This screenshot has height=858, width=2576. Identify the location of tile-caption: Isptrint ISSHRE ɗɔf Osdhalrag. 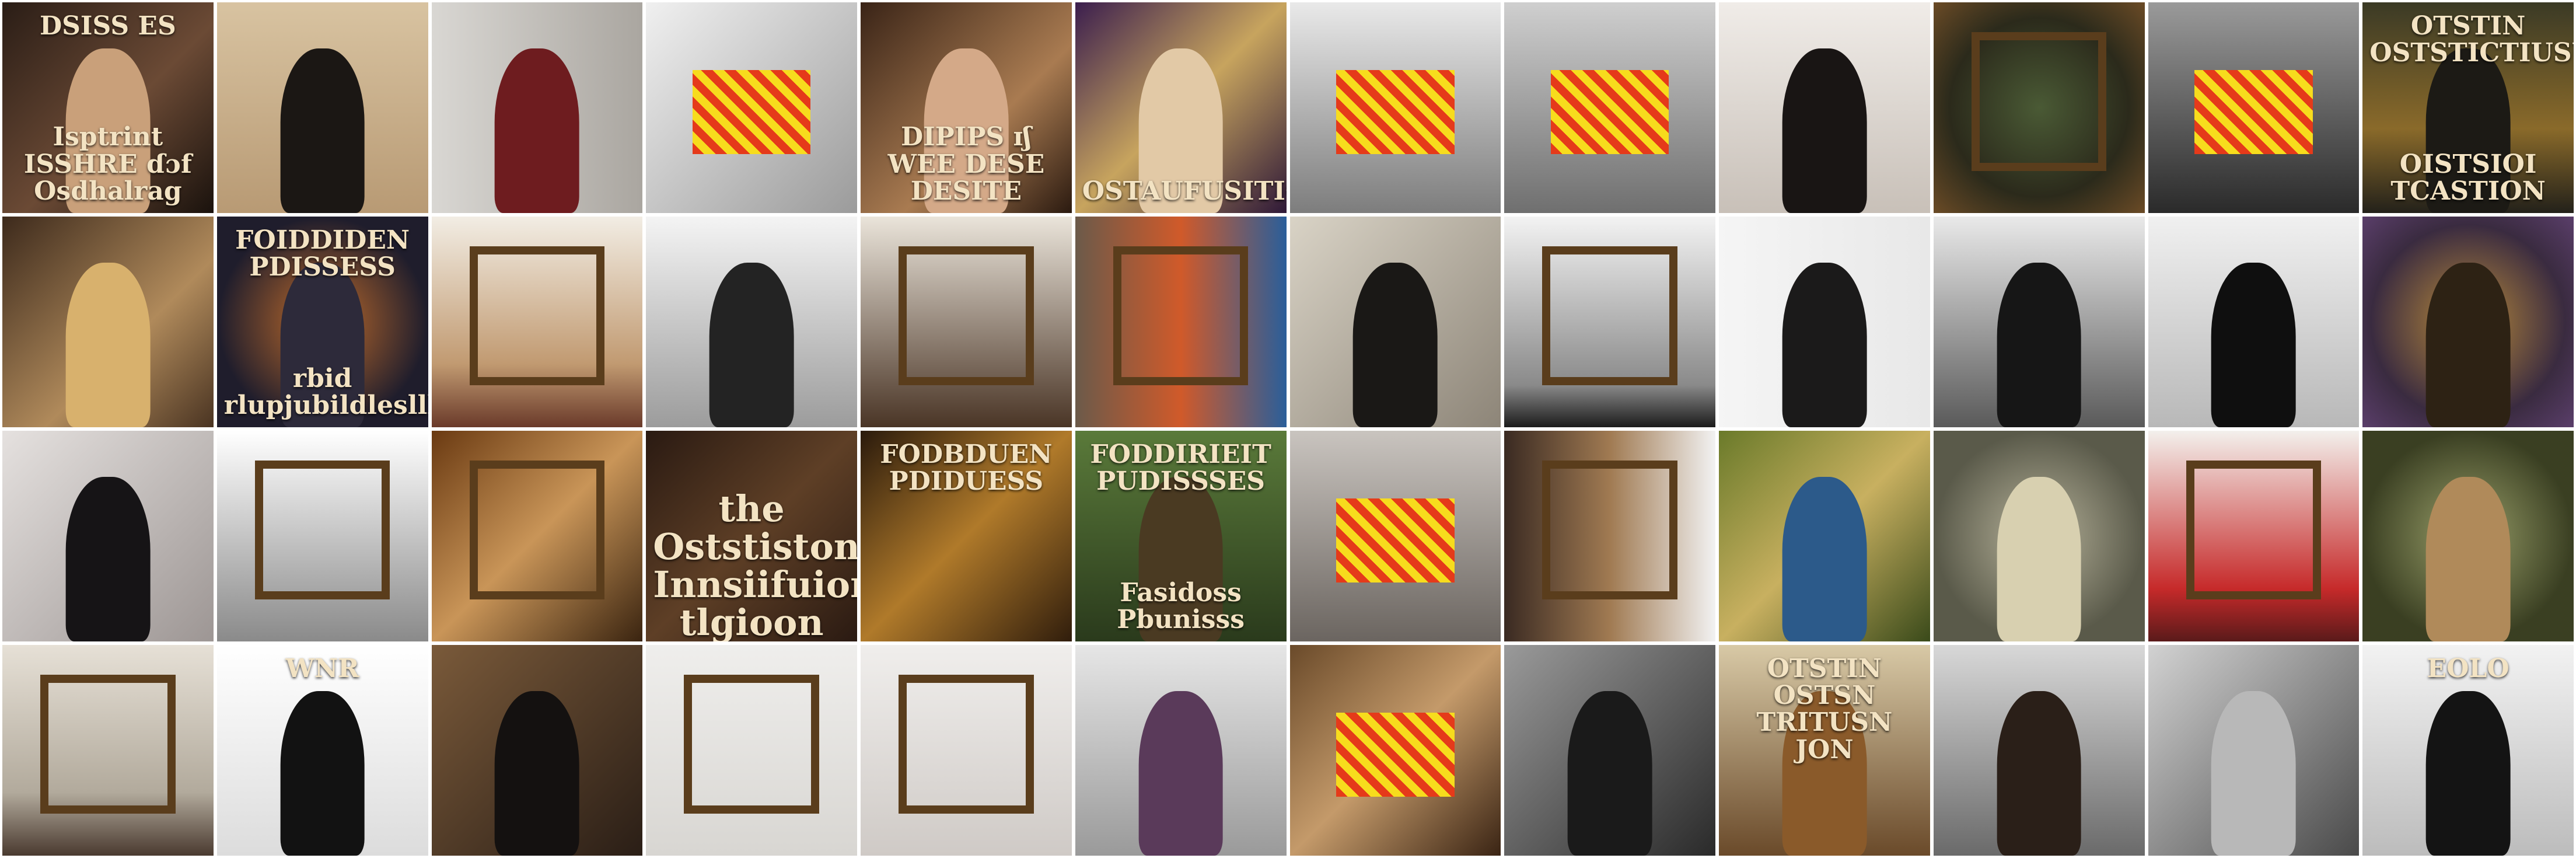
(107, 164).